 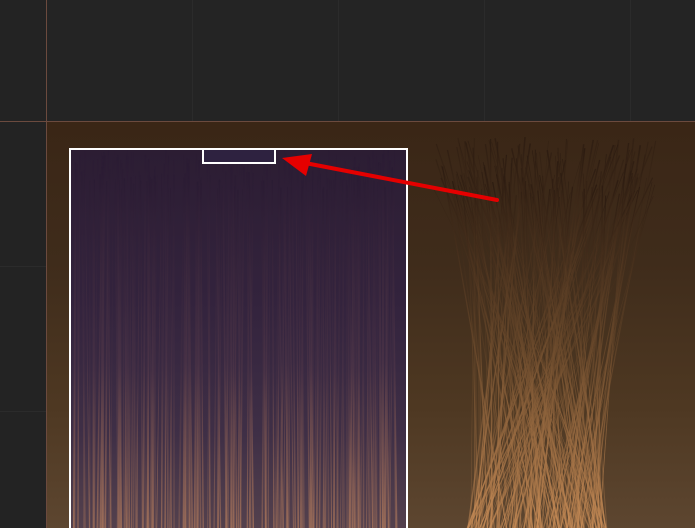 What do you see at coordinates (23, 61) in the screenshot?
I see `ruler-corner` at bounding box center [23, 61].